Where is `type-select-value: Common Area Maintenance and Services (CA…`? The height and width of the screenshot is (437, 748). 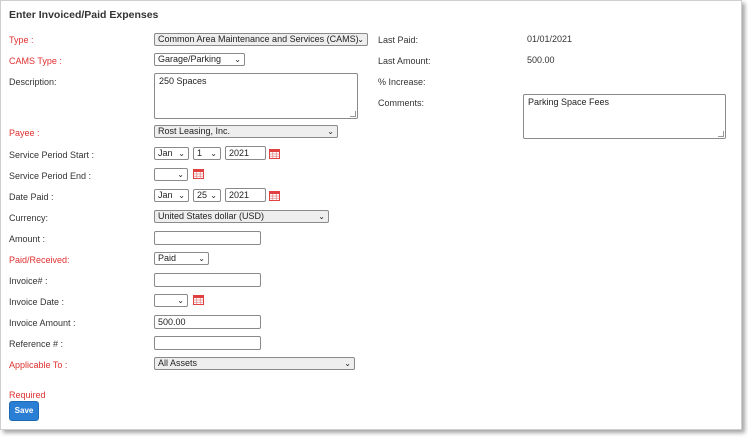 type-select-value: Common Area Maintenance and Services (CA… is located at coordinates (258, 39).